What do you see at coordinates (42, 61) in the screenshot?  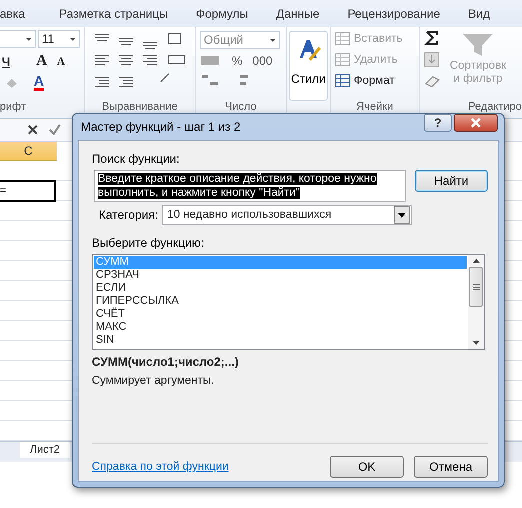 I see `grow-font-button: A` at bounding box center [42, 61].